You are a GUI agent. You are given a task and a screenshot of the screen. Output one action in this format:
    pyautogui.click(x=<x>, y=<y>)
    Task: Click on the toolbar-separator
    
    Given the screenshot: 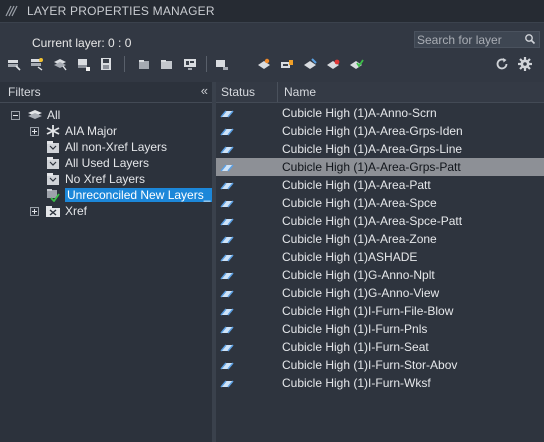 What is the action you would take?
    pyautogui.click(x=124, y=64)
    